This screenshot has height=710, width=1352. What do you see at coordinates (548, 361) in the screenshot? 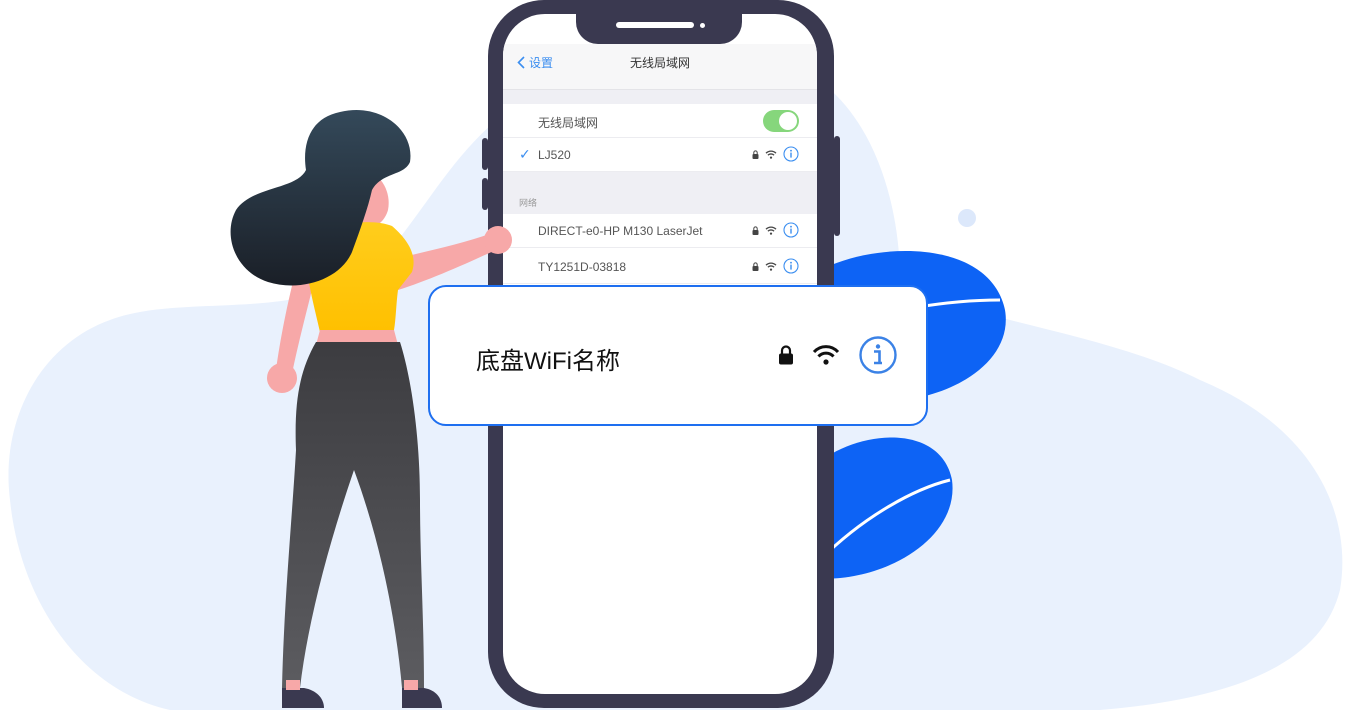
I see `wifi-name-label: 底盘WiFi名称` at bounding box center [548, 361].